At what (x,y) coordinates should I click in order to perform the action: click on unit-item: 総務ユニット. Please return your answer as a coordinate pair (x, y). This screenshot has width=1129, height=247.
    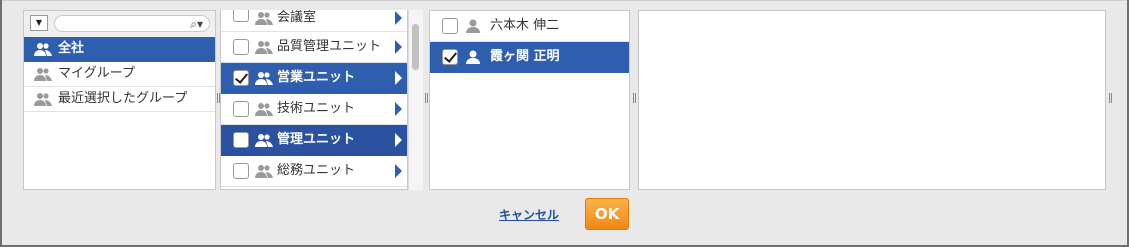
    Looking at the image, I should click on (314, 171).